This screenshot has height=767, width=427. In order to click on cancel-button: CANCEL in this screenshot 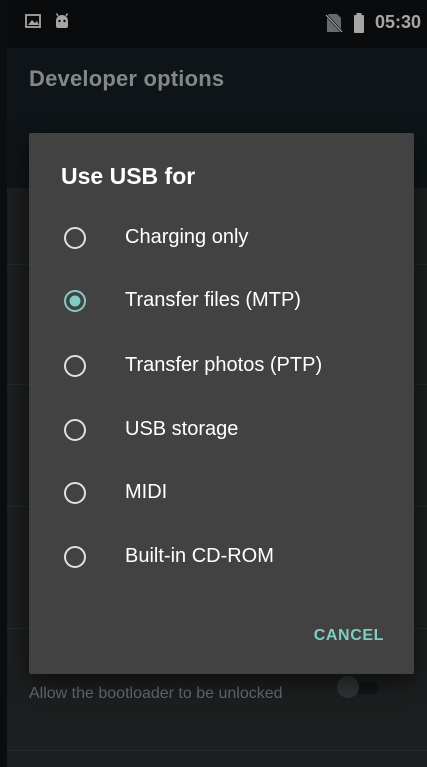, I will do `click(349, 636)`.